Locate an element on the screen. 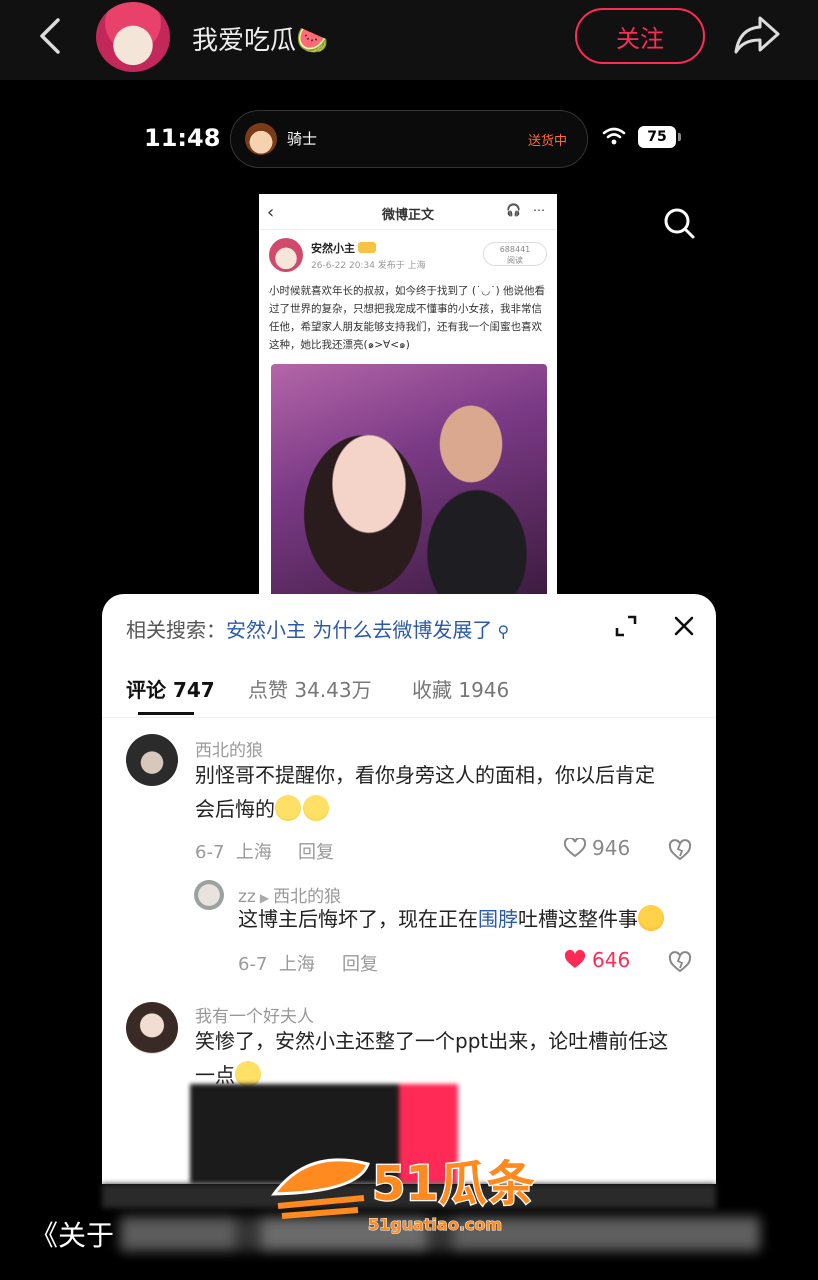 Image resolution: width=818 pixels, height=1280 pixels. heart-icon is located at coordinates (575, 848).